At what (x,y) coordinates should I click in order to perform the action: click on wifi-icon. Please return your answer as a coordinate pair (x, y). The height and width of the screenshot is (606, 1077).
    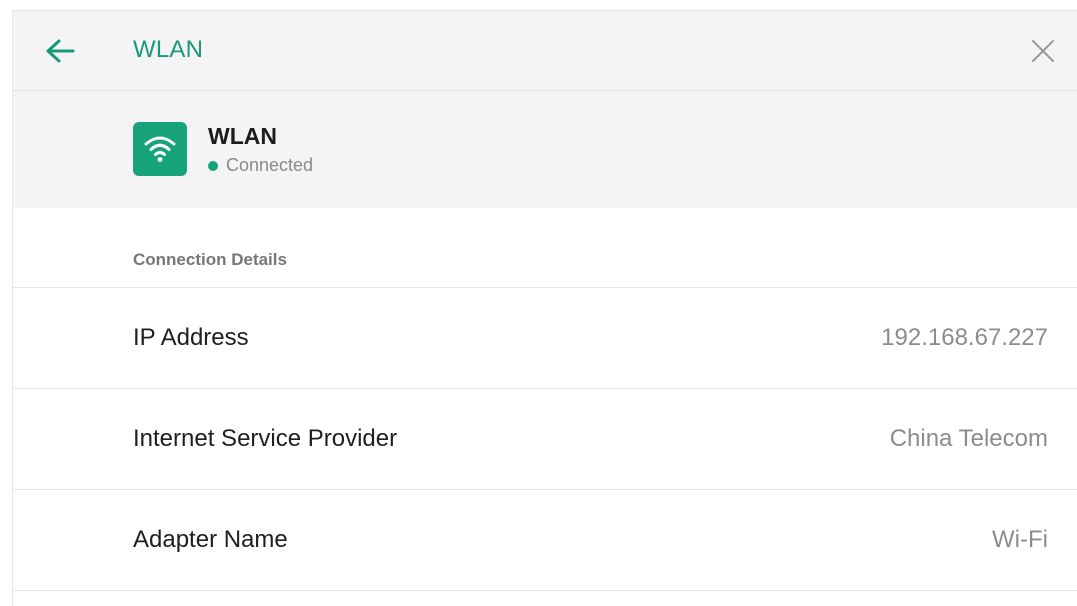
    Looking at the image, I should click on (160, 149).